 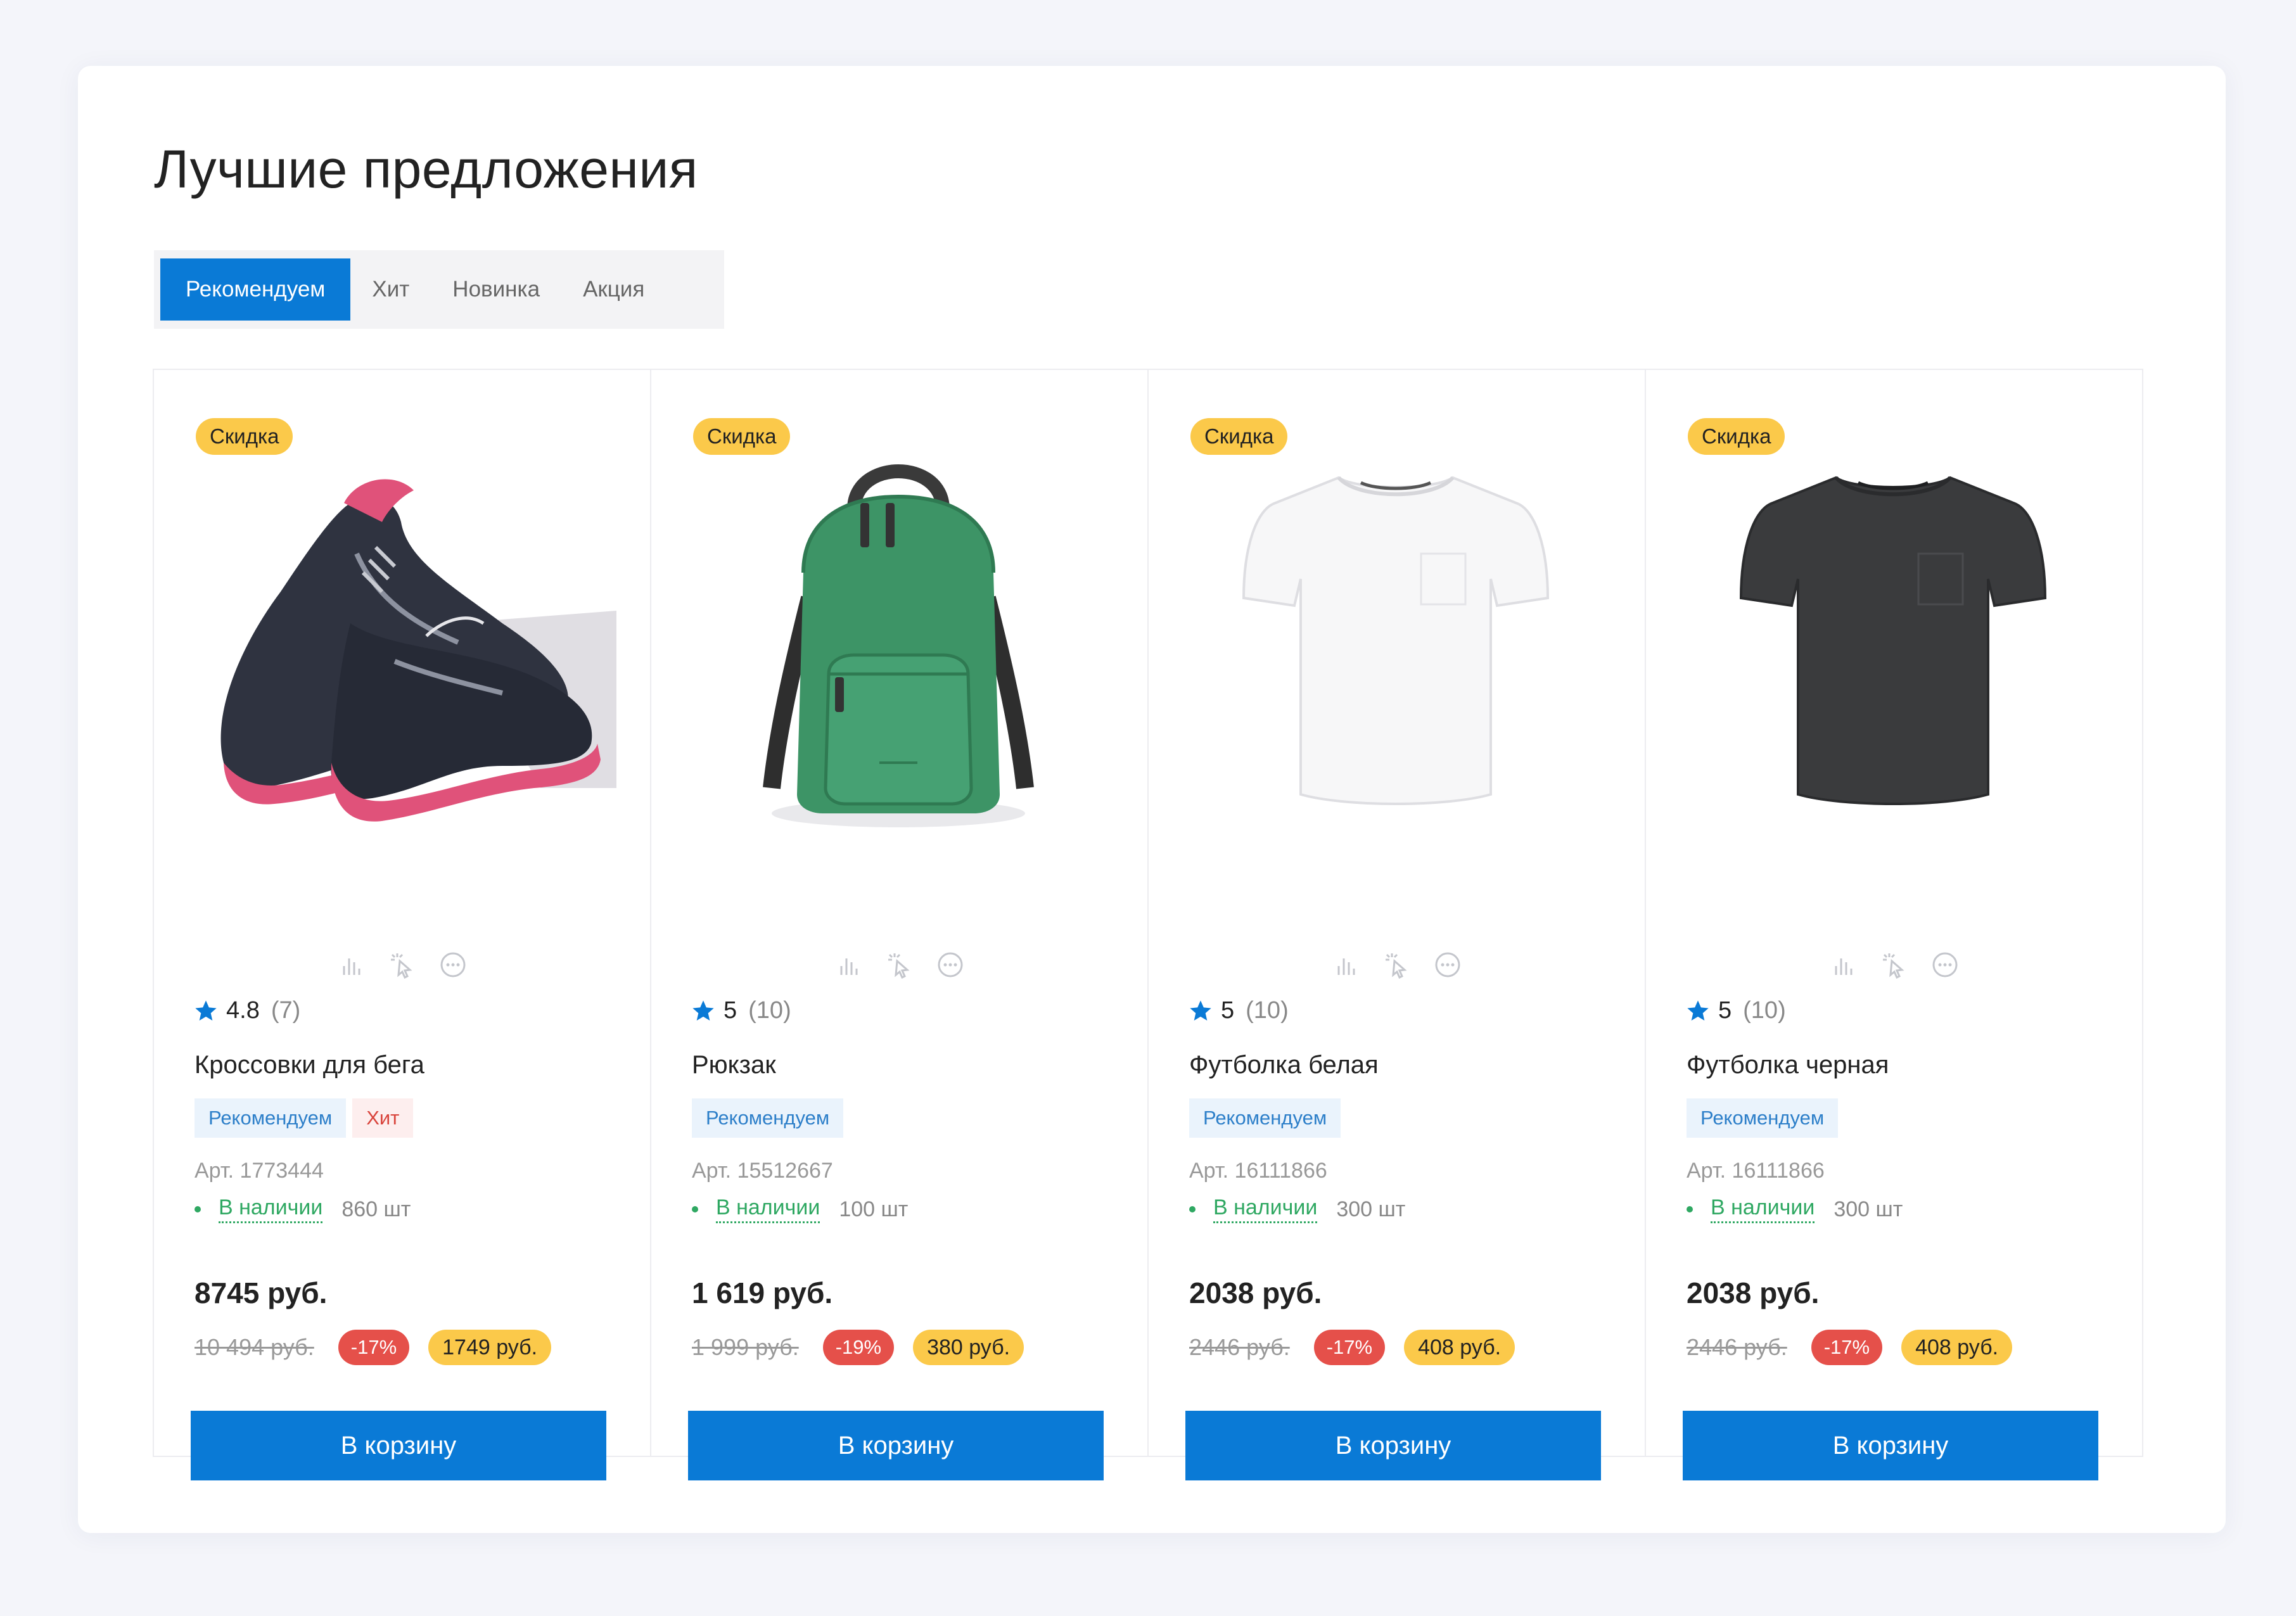 I want to click on product-name: Кроссовки для бега, so click(x=309, y=1065).